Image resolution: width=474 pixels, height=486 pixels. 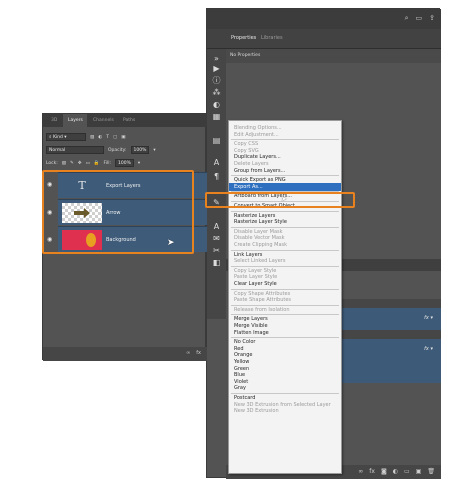 What do you see at coordinates (240, 388) in the screenshot?
I see `menu-item-gray: Gray` at bounding box center [240, 388].